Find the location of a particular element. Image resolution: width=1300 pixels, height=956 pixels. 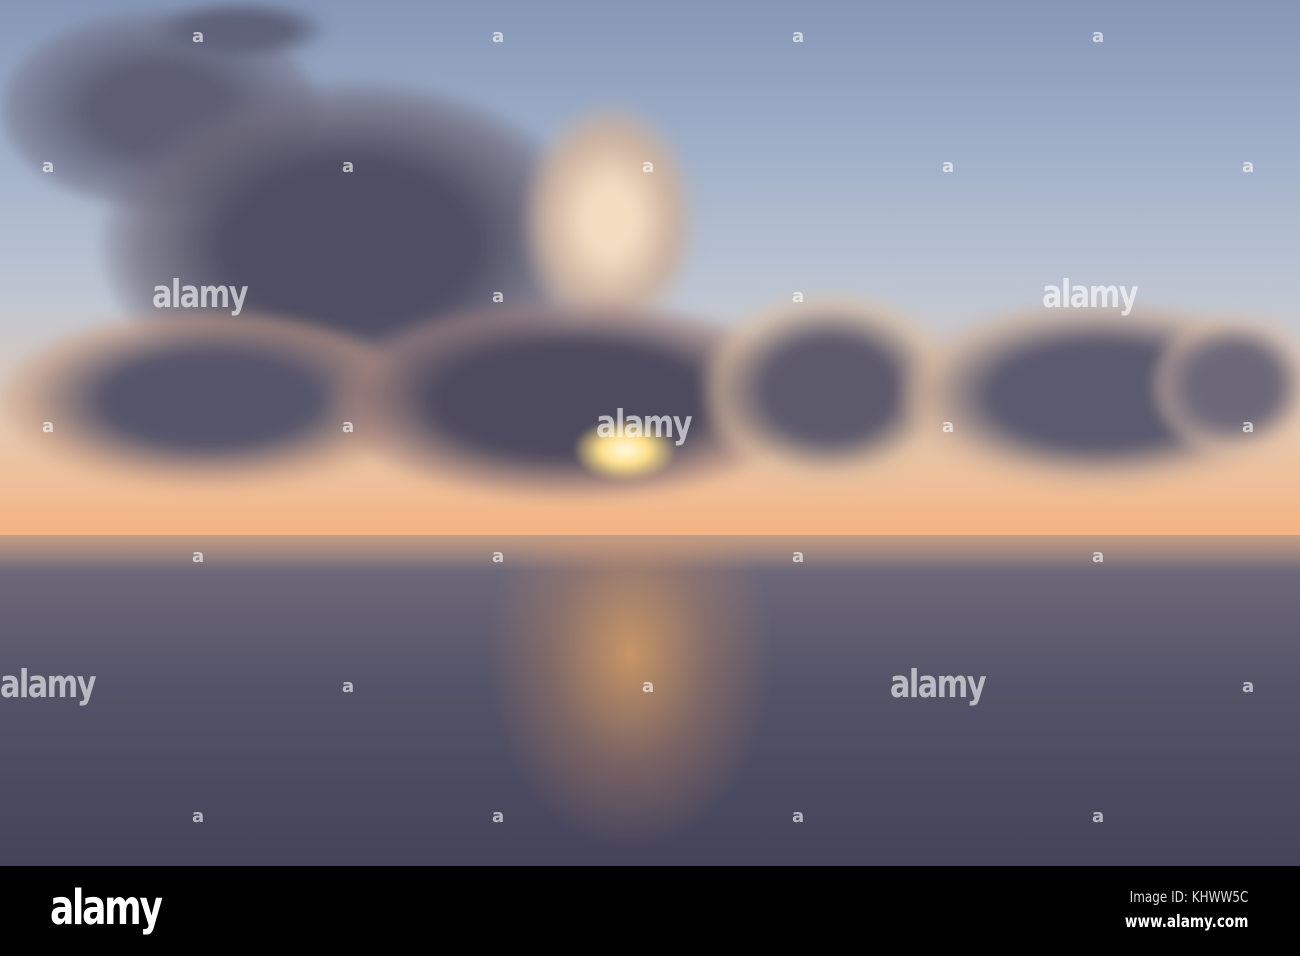

footer-bar: alamy Image ID: KHWW5C www.alamy.com is located at coordinates (650, 911).